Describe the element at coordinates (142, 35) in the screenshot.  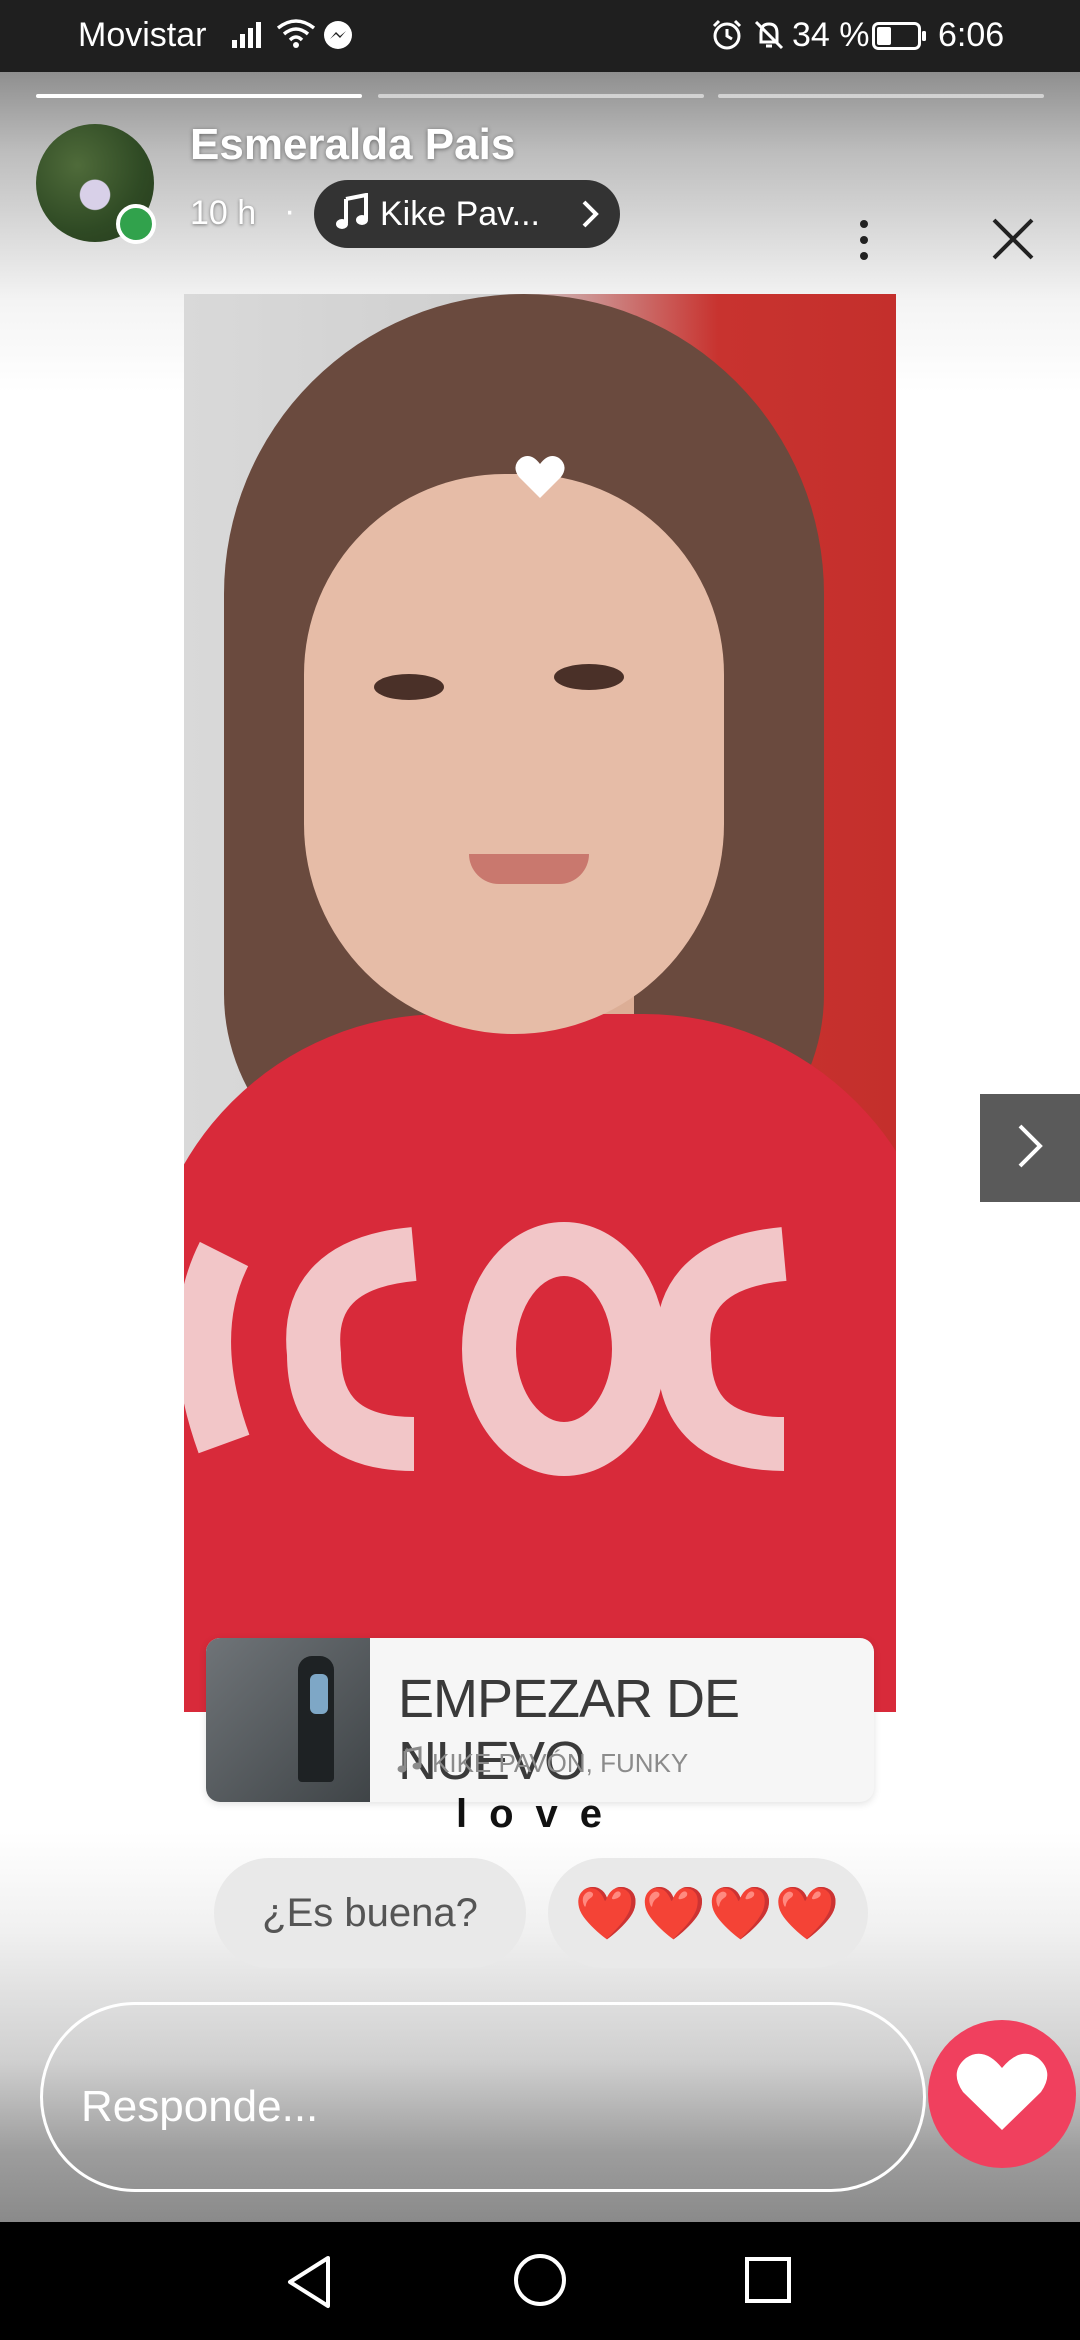
I see `carrier-name: Movistar` at that location.